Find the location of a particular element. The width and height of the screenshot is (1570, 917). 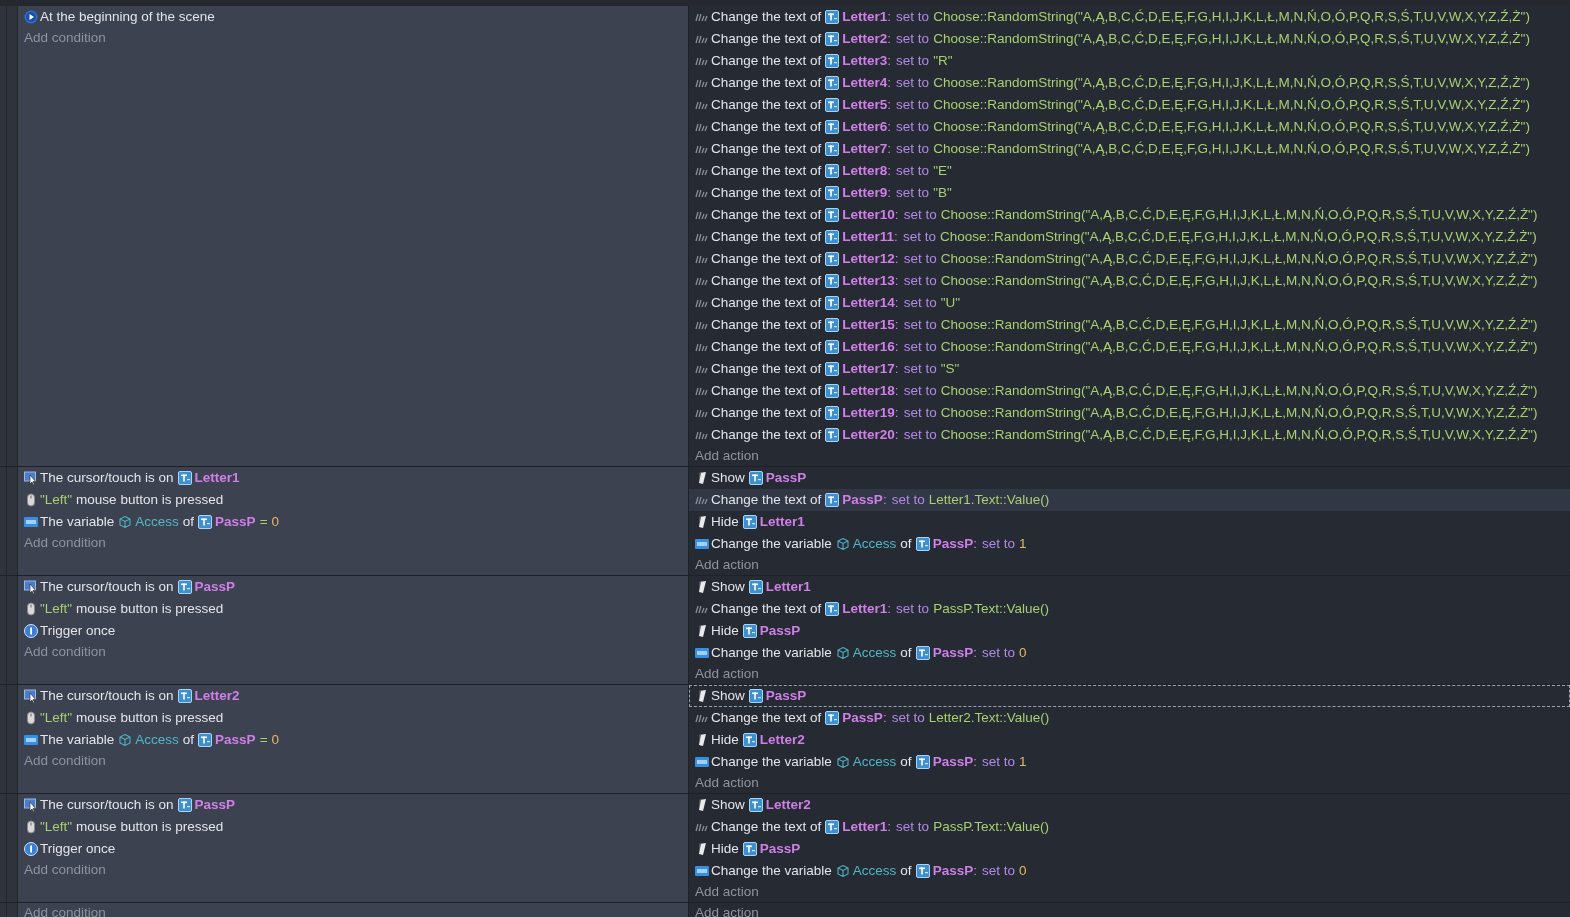

number-value: 1 is located at coordinates (1022, 761).